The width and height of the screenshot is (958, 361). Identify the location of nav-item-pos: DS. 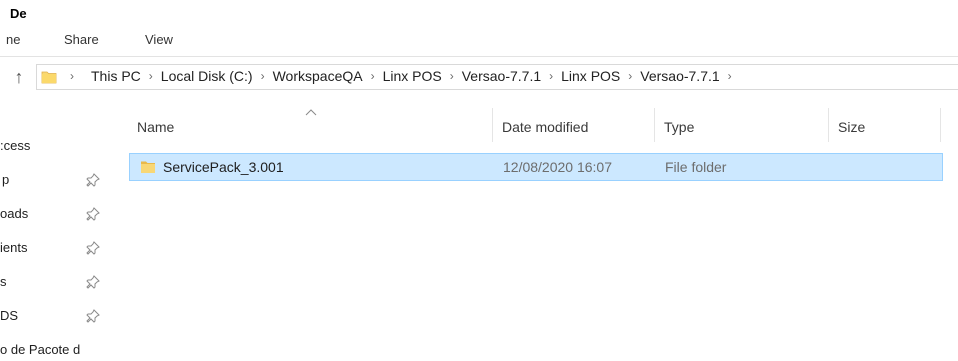
(59, 316).